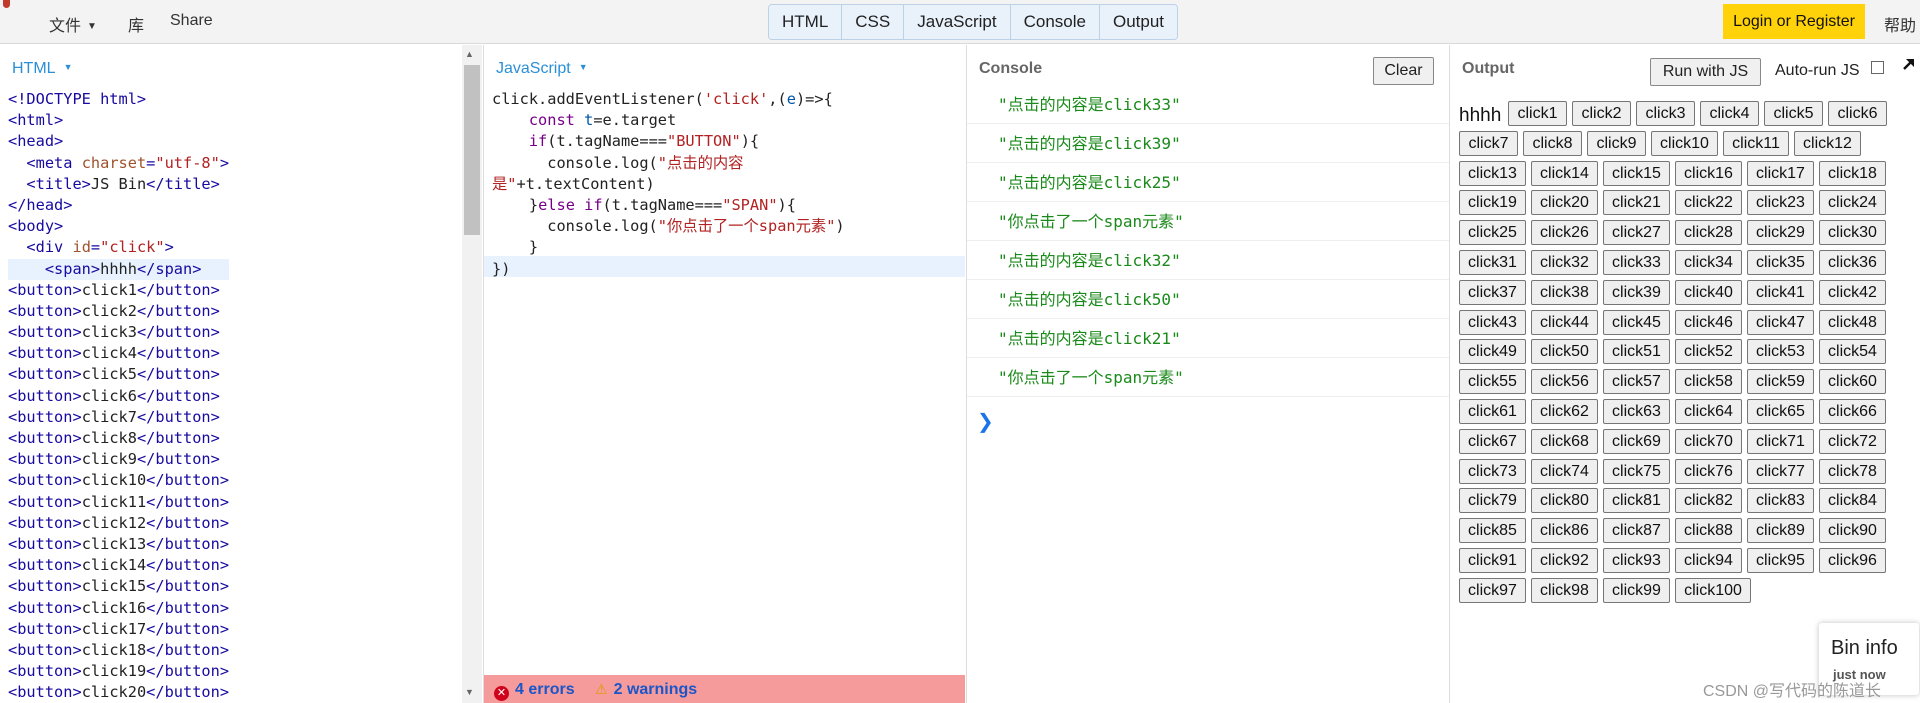 Image resolution: width=1920 pixels, height=703 pixels. I want to click on output-button-click70: click70, so click(1708, 441).